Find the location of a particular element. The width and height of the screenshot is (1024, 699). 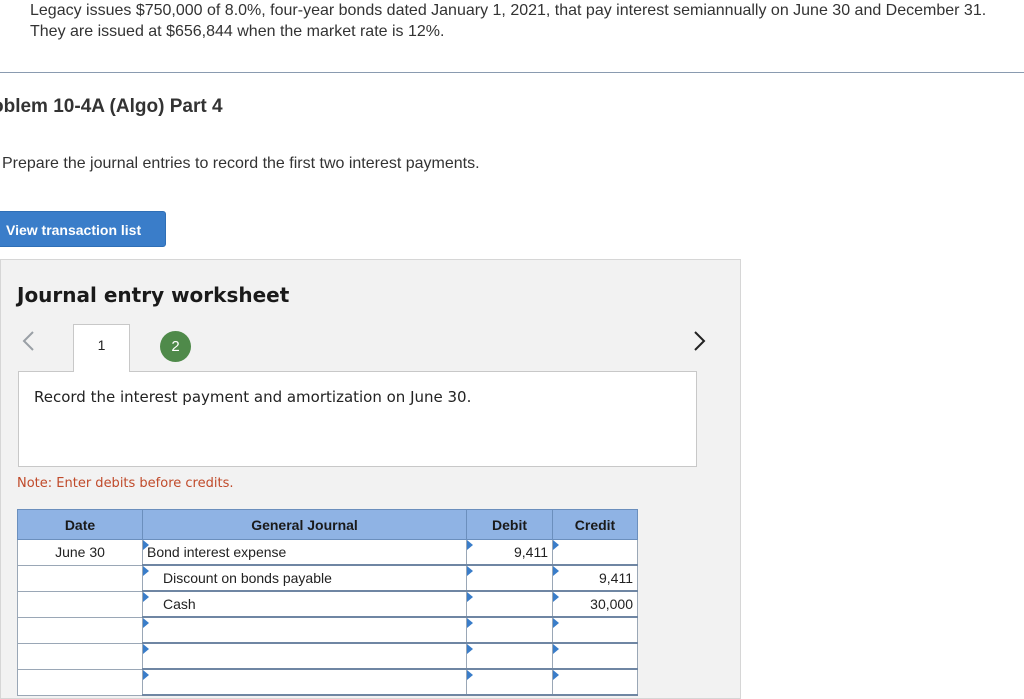

credit-header: Credit is located at coordinates (595, 524).